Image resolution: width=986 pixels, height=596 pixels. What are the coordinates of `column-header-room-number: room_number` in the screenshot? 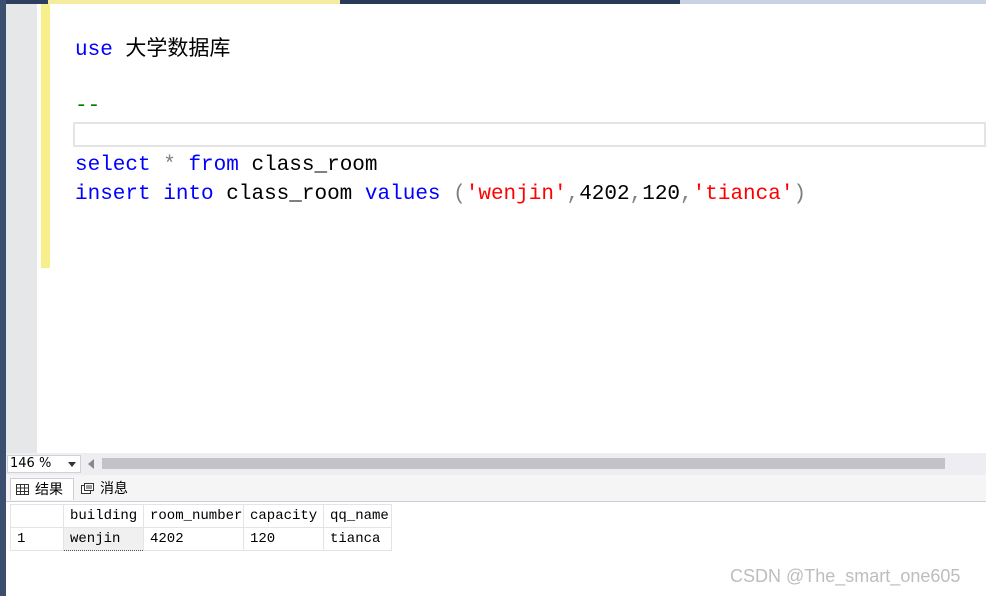 It's located at (193, 516).